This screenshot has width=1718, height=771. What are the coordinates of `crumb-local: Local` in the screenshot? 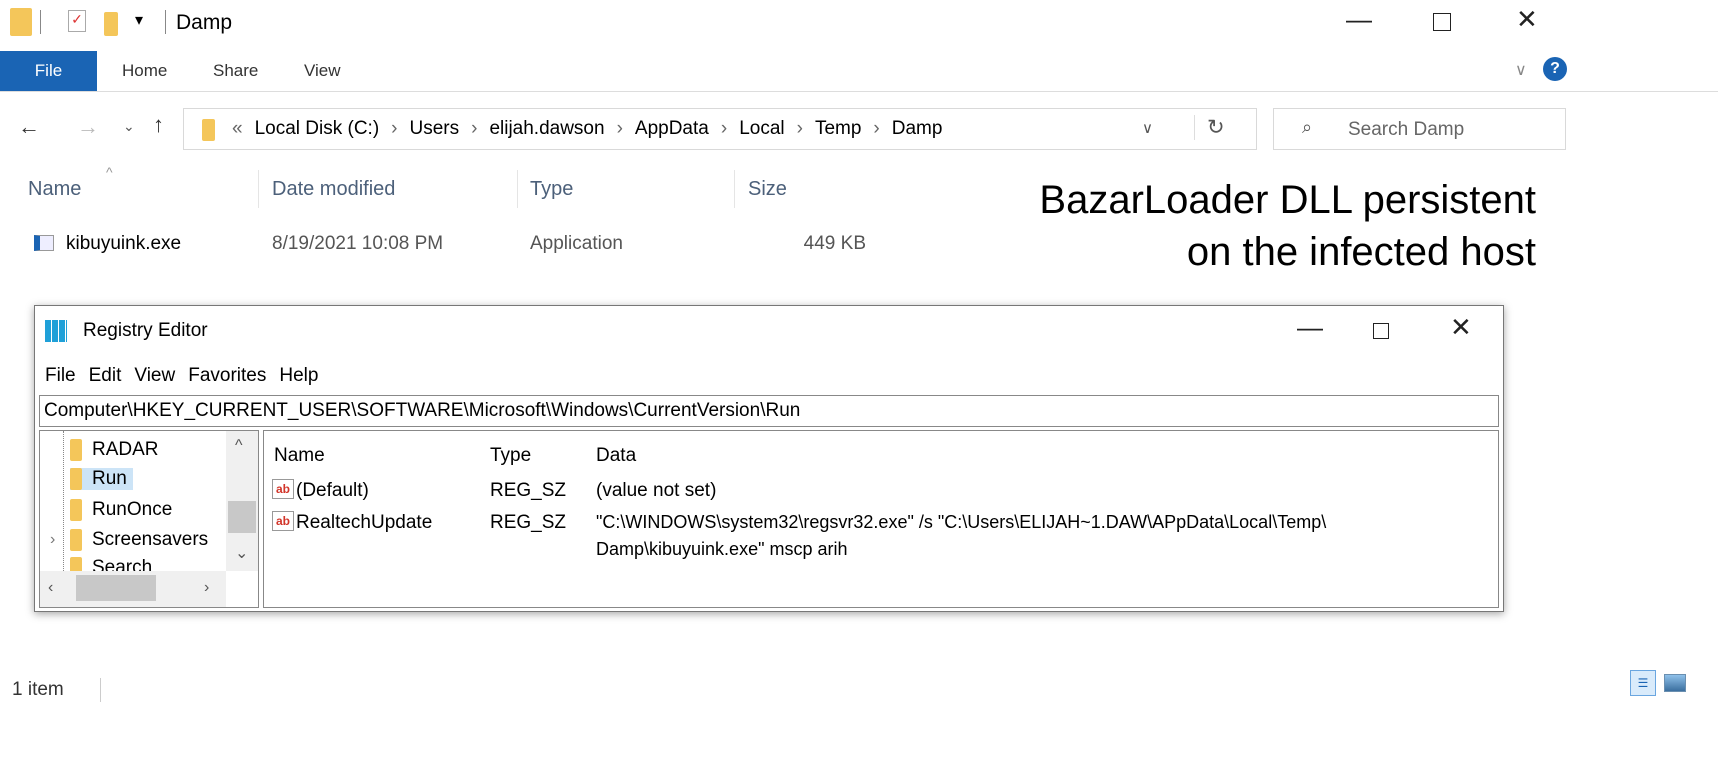 It's located at (761, 129).